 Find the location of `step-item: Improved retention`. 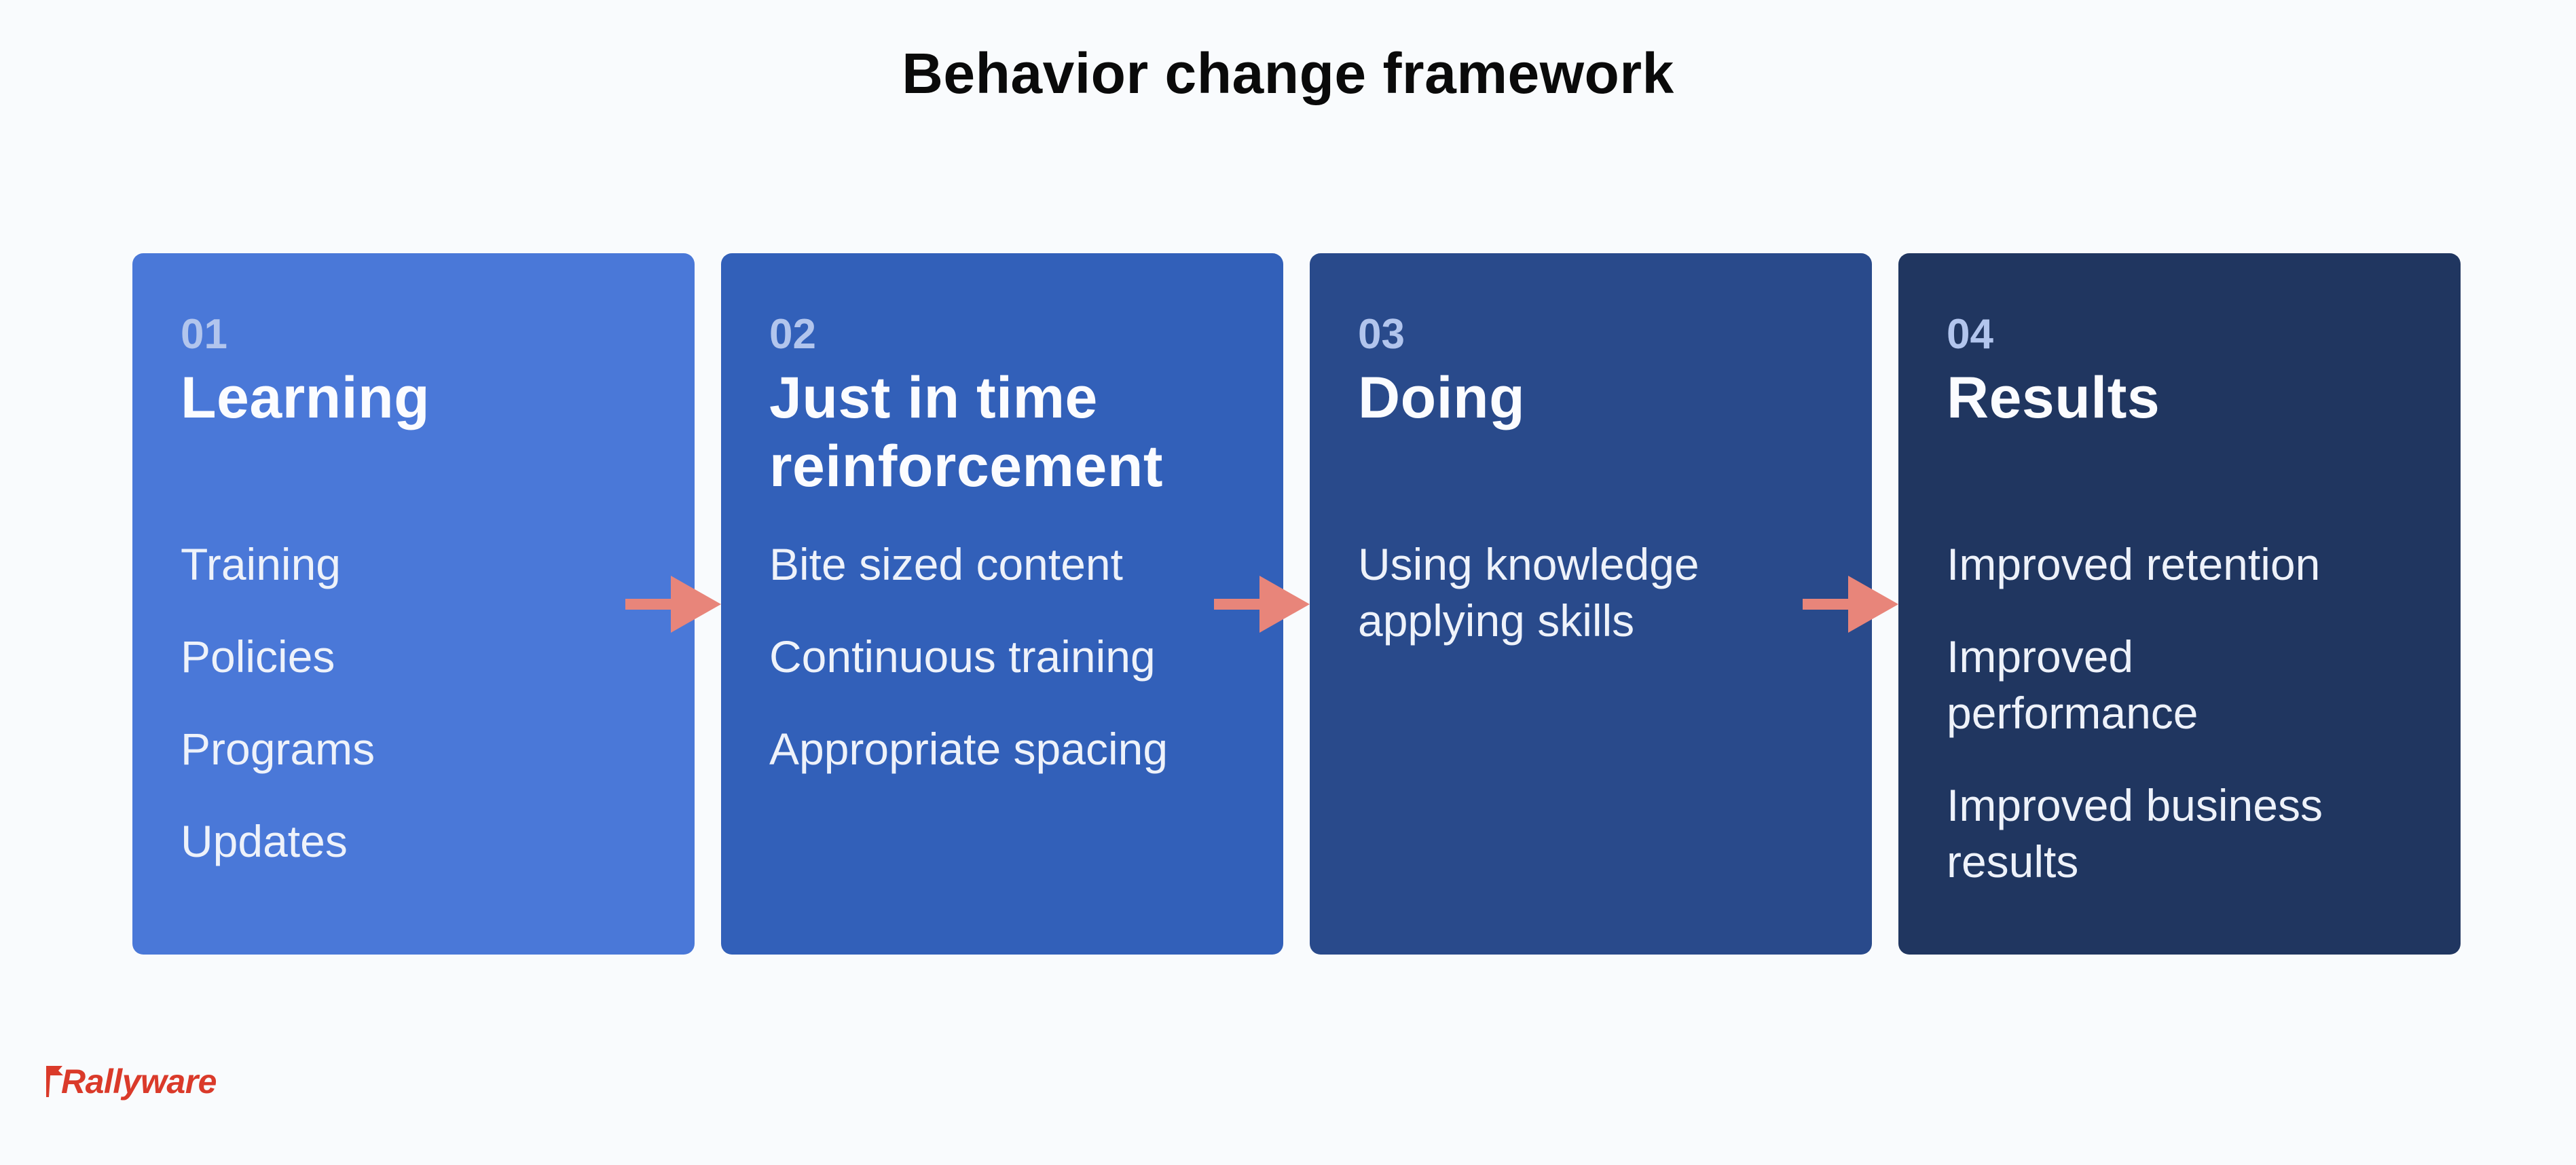

step-item: Improved retention is located at coordinates (2134, 564).